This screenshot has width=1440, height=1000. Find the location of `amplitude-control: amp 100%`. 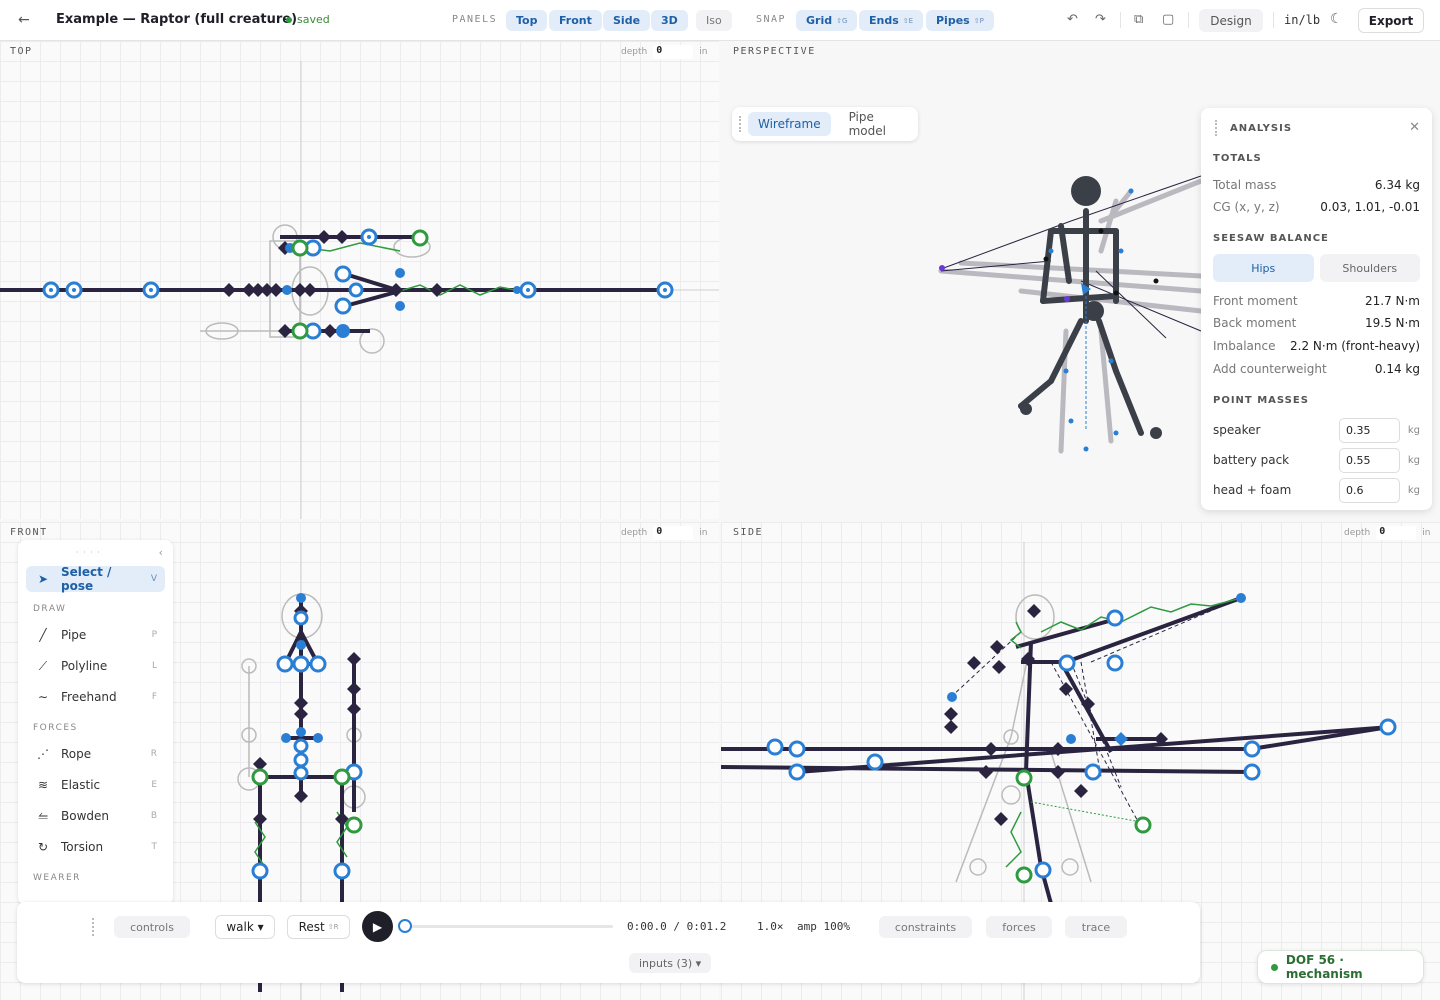

amplitude-control: amp 100% is located at coordinates (823, 926).